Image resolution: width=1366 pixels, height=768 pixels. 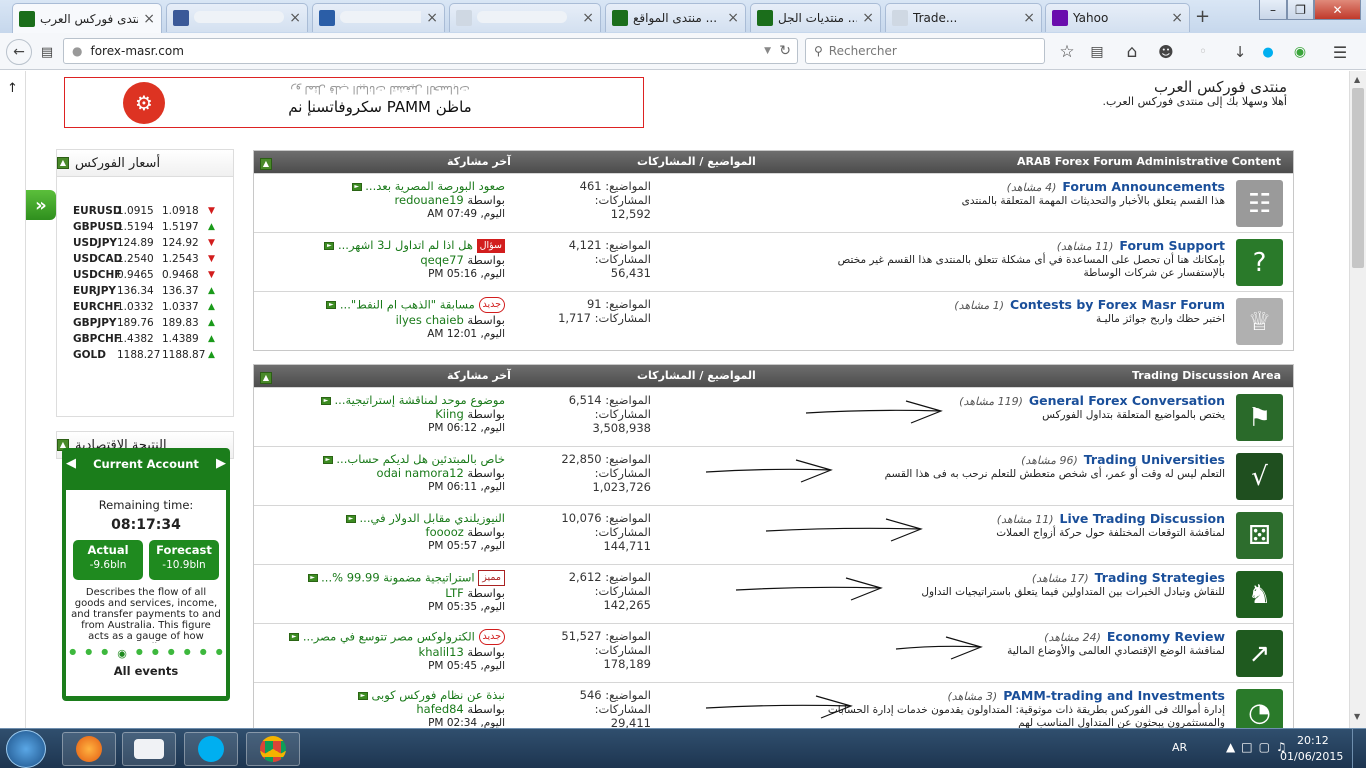 What do you see at coordinates (1160, 577) in the screenshot?
I see `forum-link: Trading Strategies` at bounding box center [1160, 577].